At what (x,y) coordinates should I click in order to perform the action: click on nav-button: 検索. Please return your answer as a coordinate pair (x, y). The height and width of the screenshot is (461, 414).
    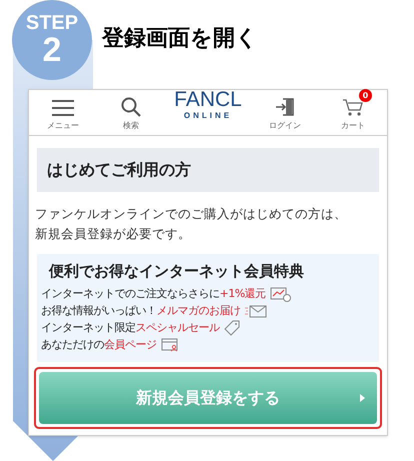
    Looking at the image, I should click on (131, 110).